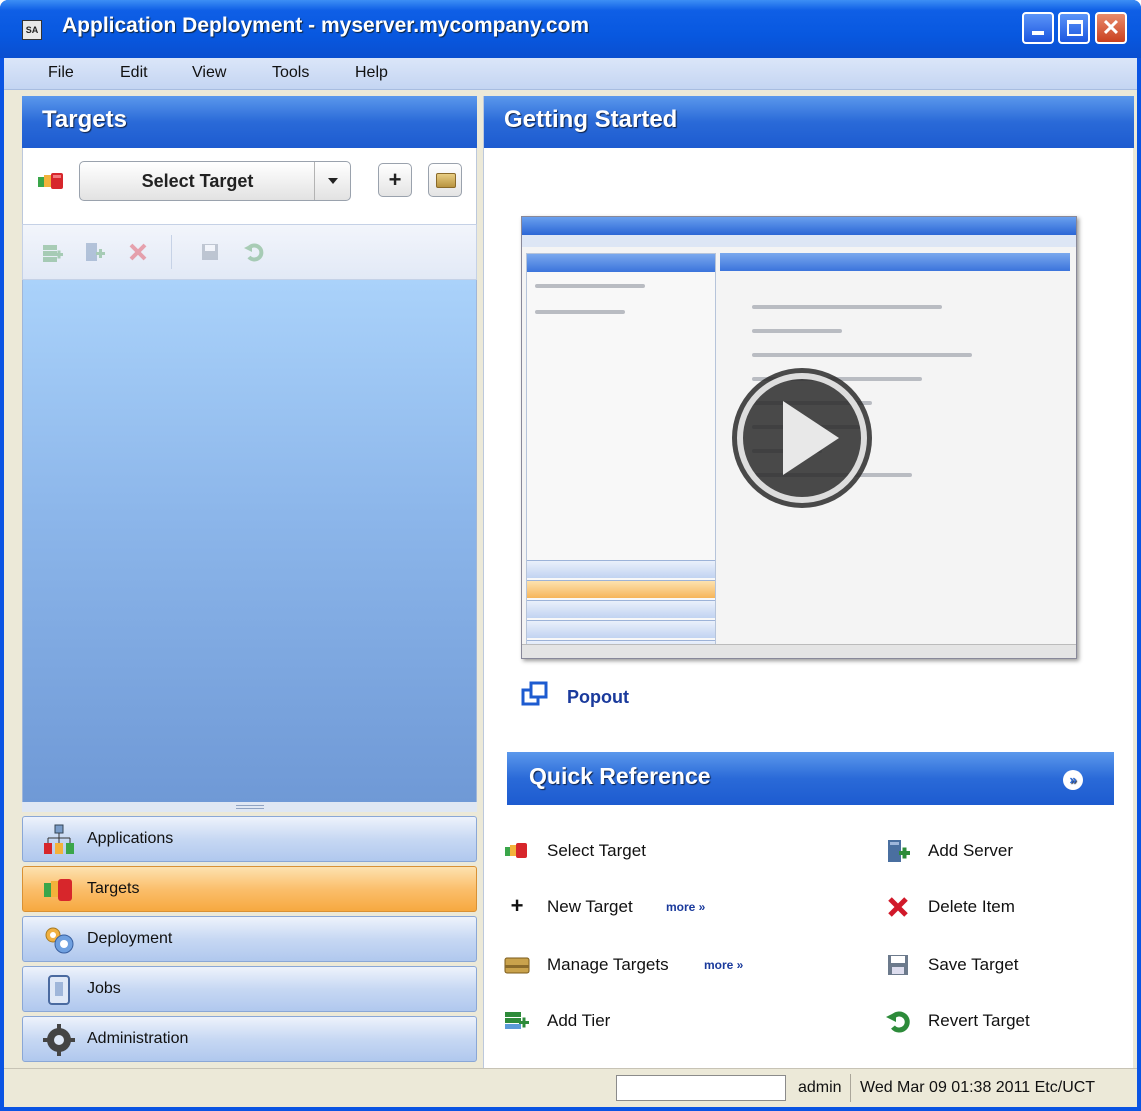 The image size is (1141, 1111). Describe the element at coordinates (59, 990) in the screenshot. I see `jobs-icon` at that location.